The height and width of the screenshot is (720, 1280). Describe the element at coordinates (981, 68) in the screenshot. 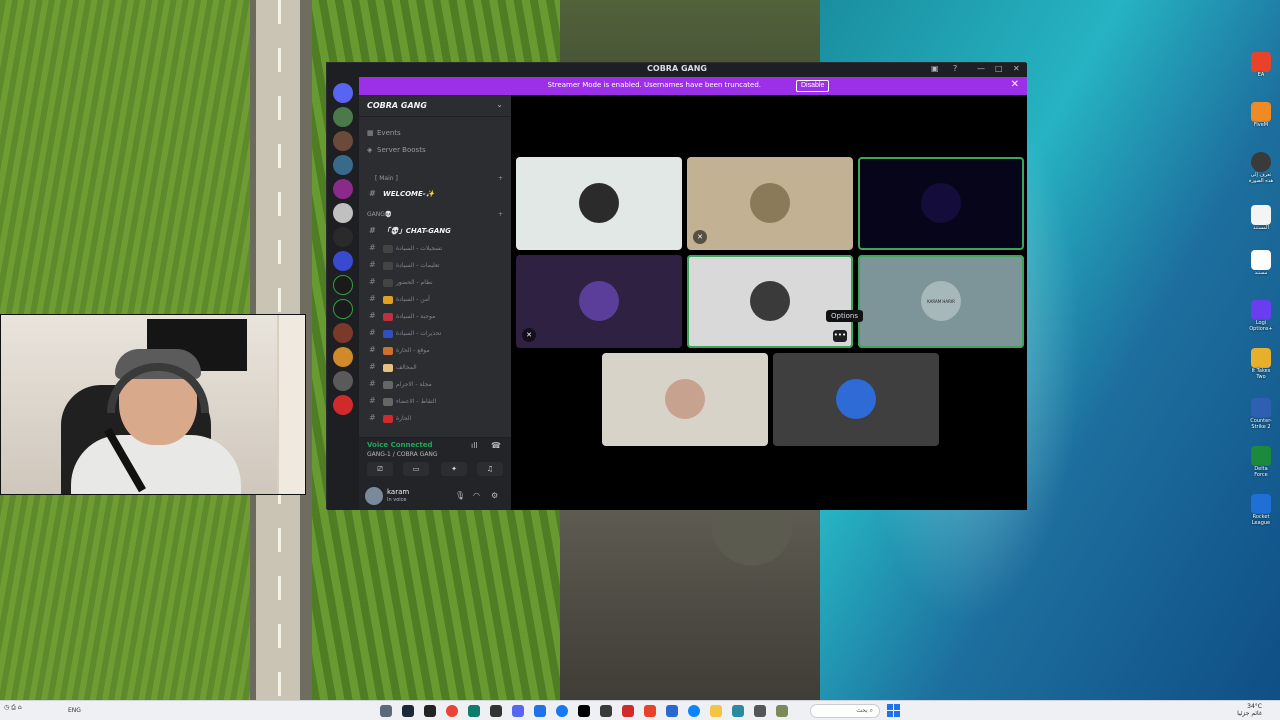

I see `minimize-icon: —` at that location.